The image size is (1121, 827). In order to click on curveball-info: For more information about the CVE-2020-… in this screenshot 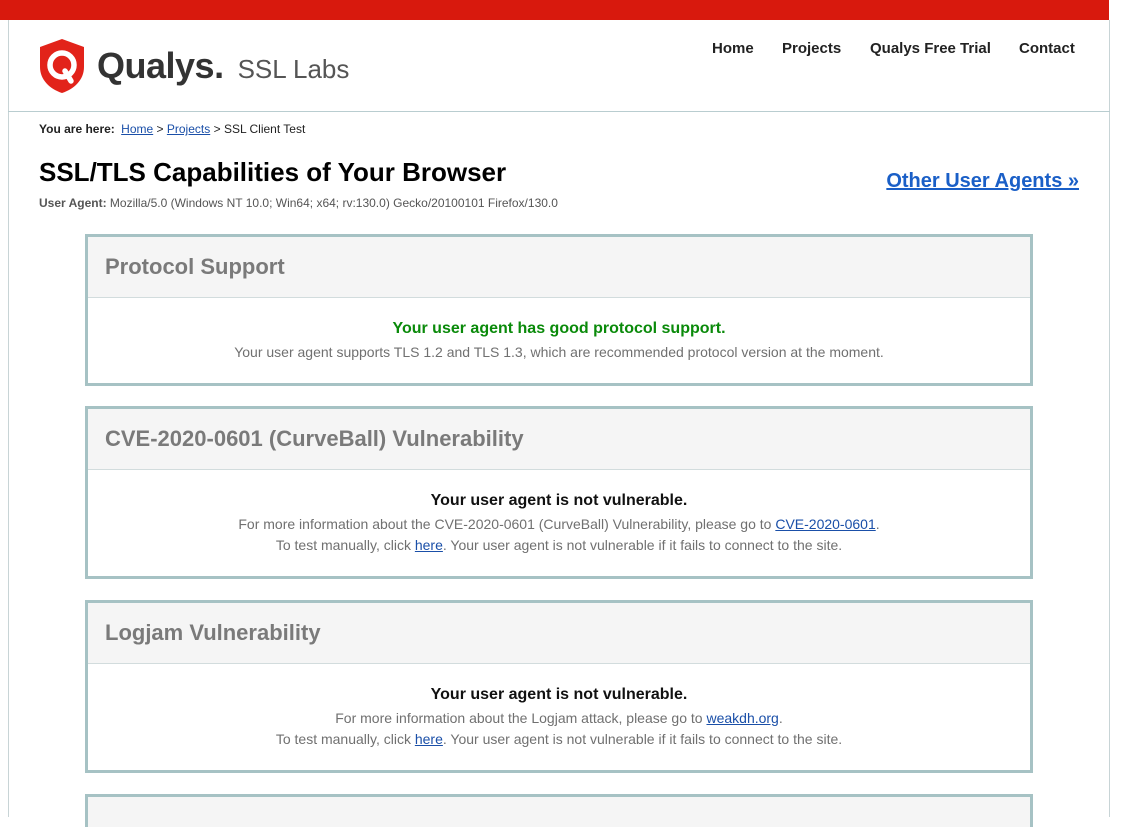, I will do `click(559, 524)`.